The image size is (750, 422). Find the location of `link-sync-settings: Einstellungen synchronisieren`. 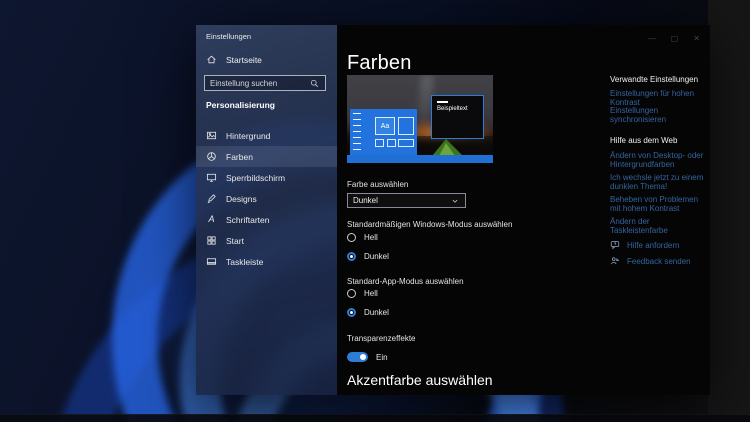

link-sync-settings: Einstellungen synchronisieren is located at coordinates (659, 115).